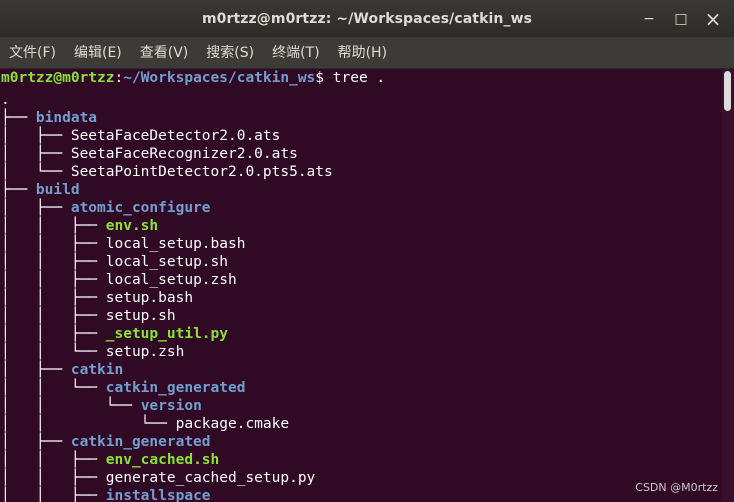 The image size is (734, 502). What do you see at coordinates (232, 424) in the screenshot?
I see `tree-file: package.cmake` at bounding box center [232, 424].